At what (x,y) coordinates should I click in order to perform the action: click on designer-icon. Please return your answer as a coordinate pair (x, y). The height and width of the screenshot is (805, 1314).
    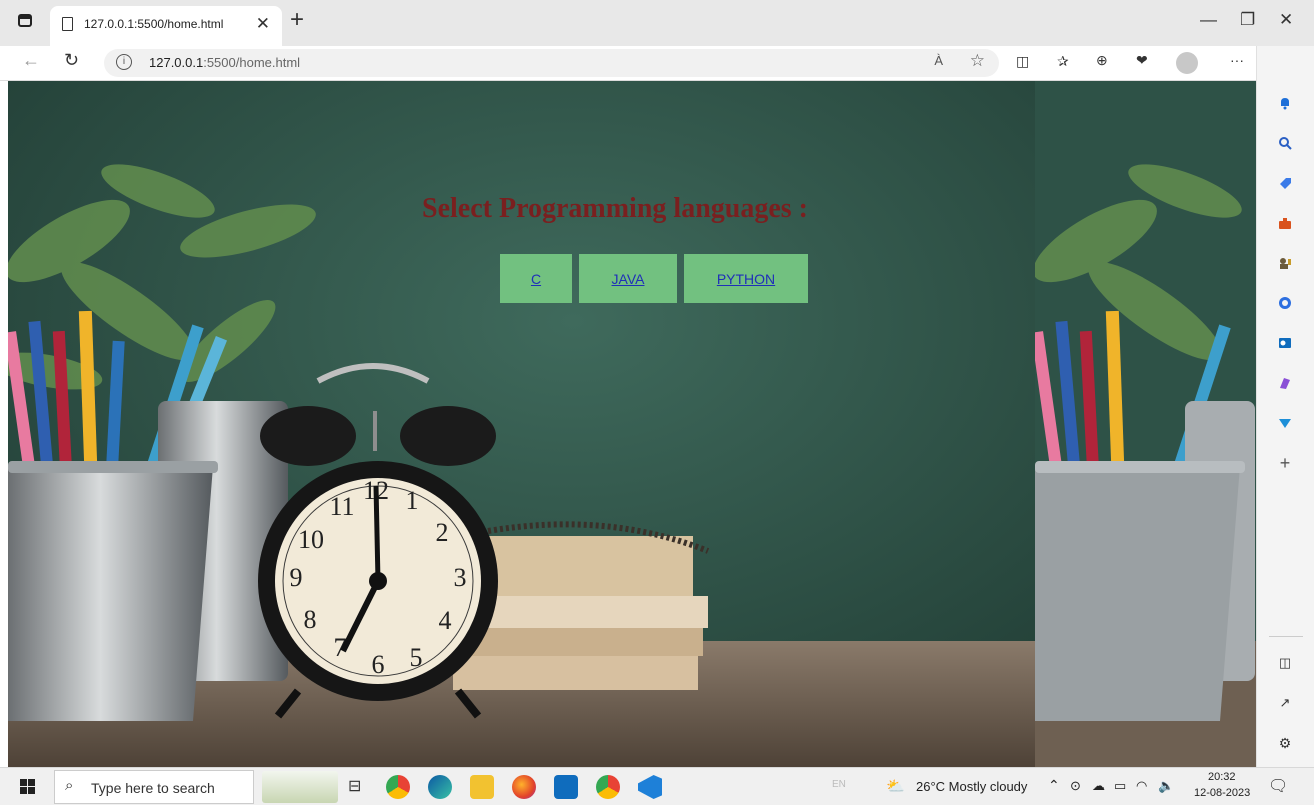
    Looking at the image, I should click on (1285, 383).